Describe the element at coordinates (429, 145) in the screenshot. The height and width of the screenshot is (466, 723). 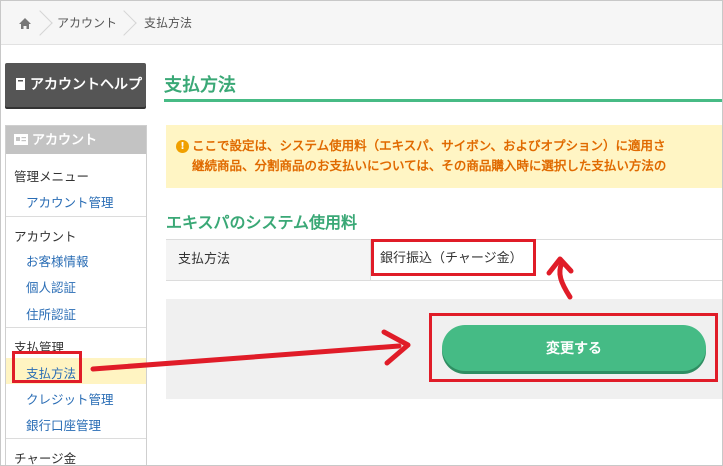
I see `notice-line-1: ここで設定は、システム使用料（エキスパ、サイボン、およびオプション）に適用さ` at that location.